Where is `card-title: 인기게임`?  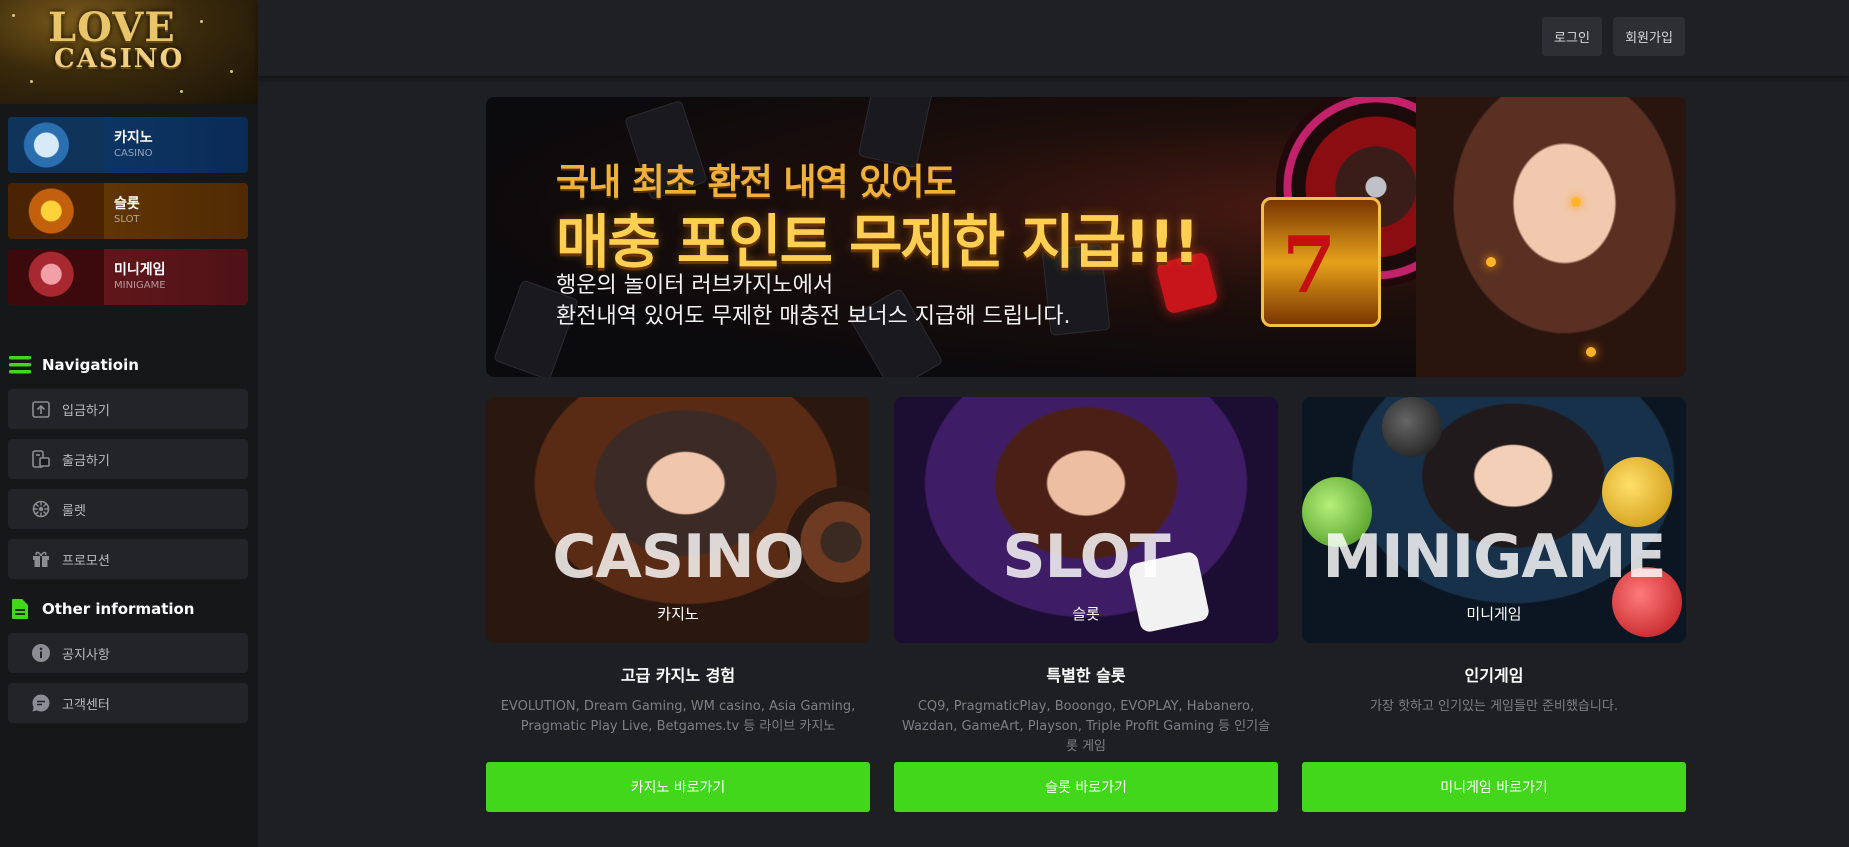
card-title: 인기게임 is located at coordinates (1494, 675).